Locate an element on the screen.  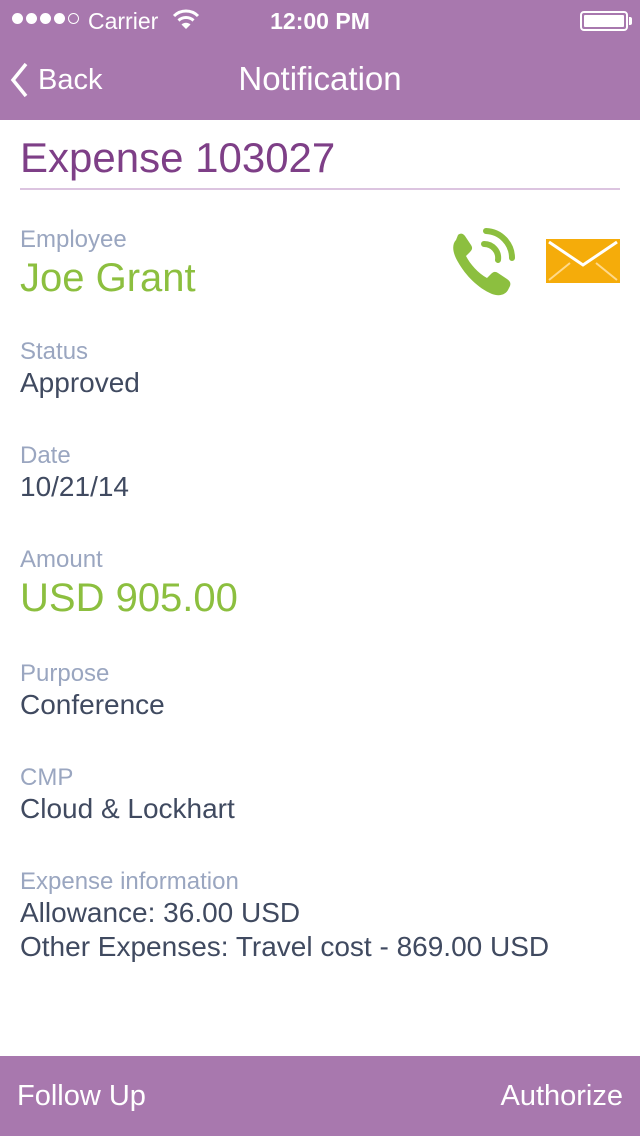
battery-icon is located at coordinates (604, 21).